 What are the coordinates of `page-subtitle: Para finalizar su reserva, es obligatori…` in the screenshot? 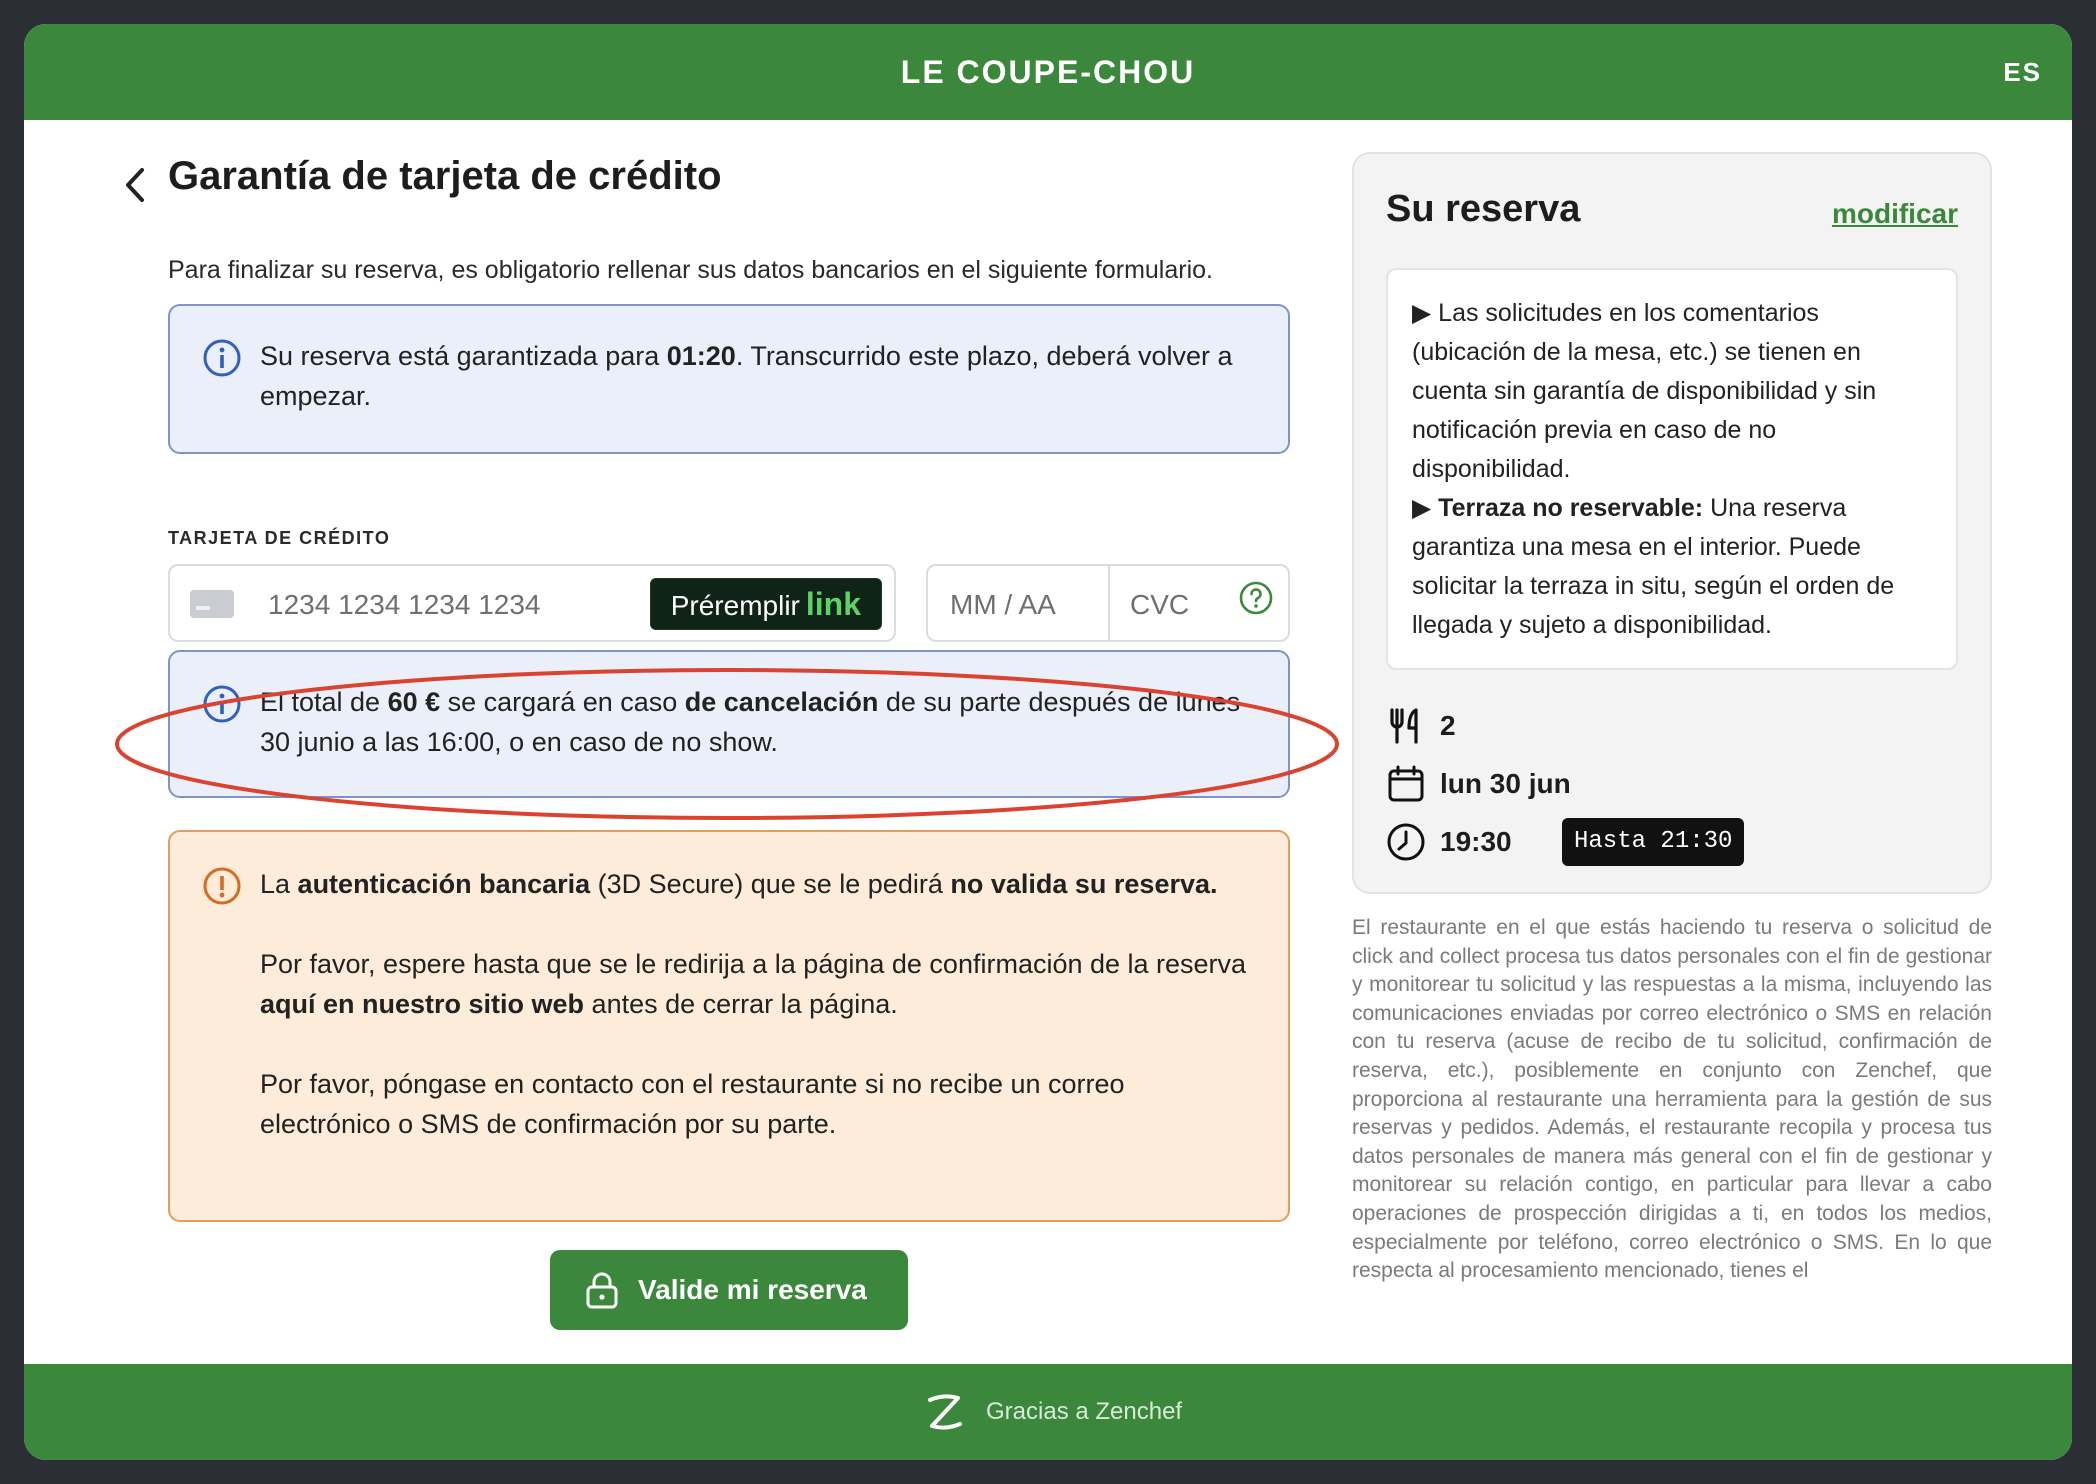 It's located at (690, 270).